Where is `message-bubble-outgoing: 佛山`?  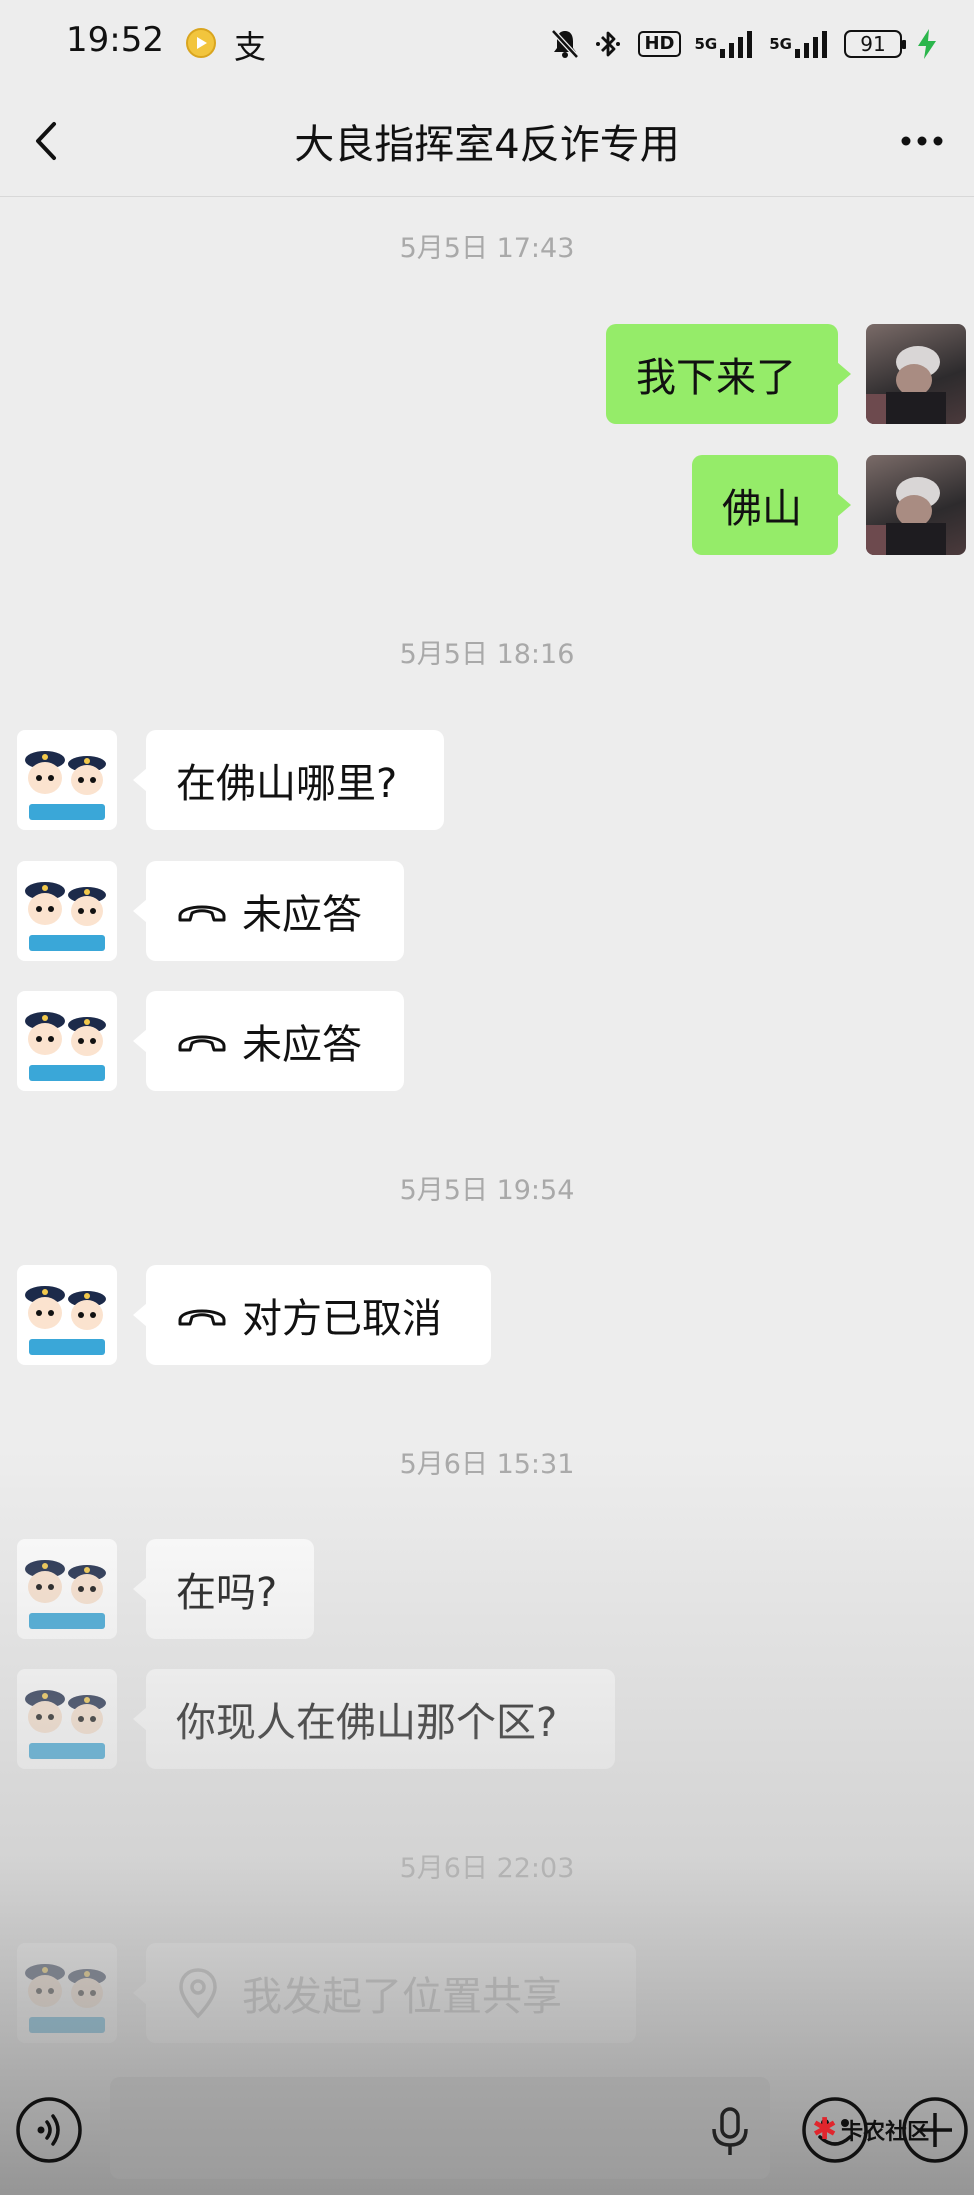
message-bubble-outgoing: 佛山 is located at coordinates (771, 505).